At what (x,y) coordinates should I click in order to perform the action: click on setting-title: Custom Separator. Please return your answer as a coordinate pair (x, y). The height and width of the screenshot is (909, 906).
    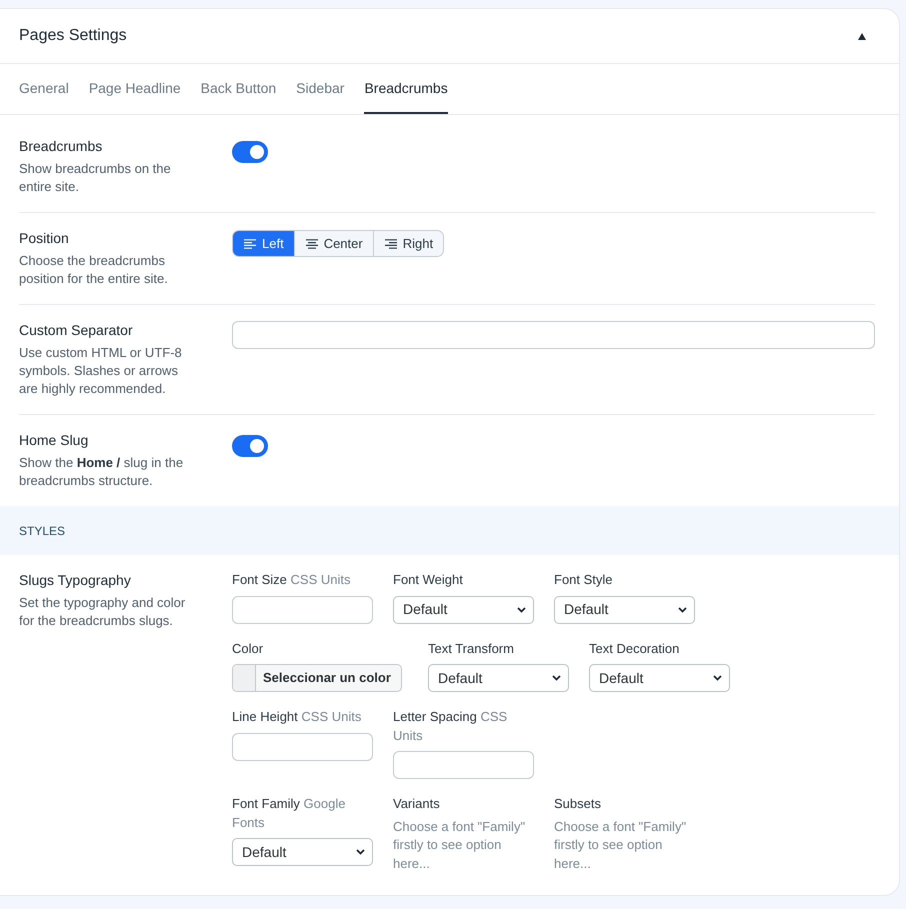
    Looking at the image, I should click on (76, 330).